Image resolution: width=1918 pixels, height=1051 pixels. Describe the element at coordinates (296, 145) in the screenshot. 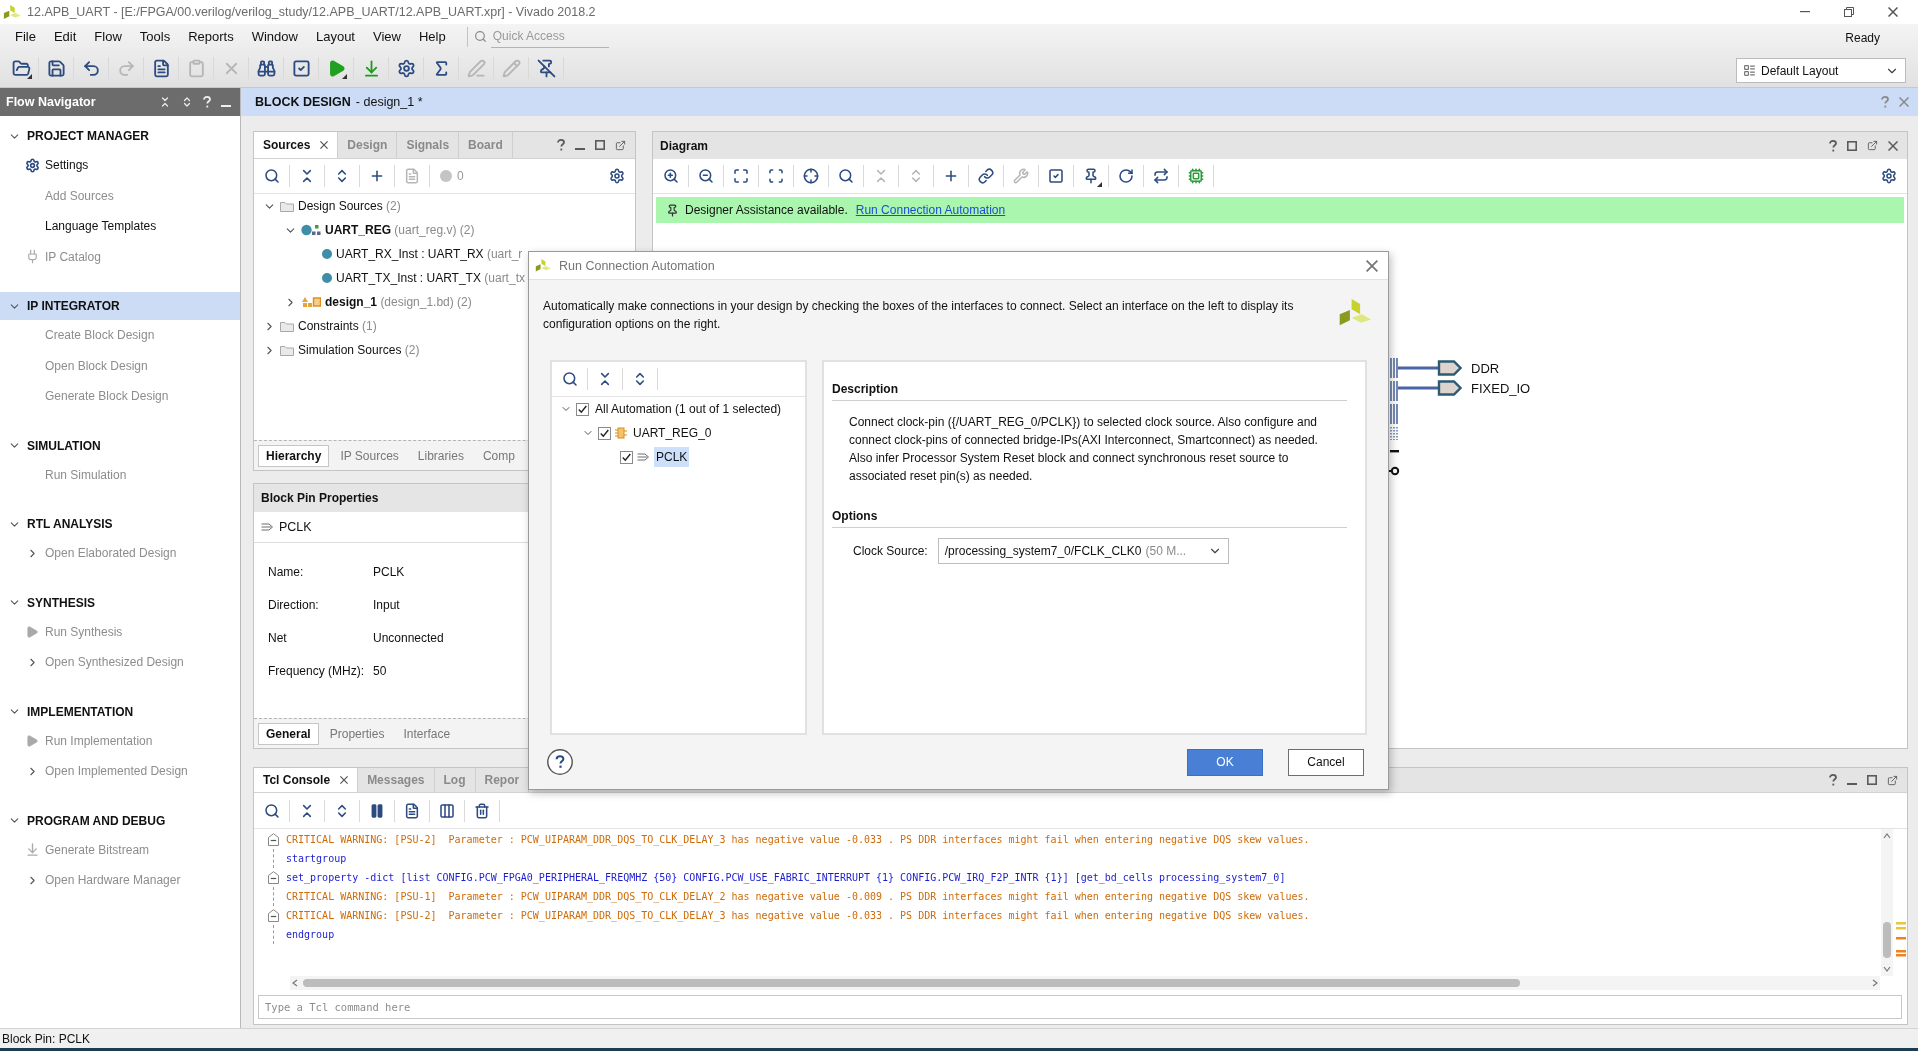

I see `tab: Sources` at that location.